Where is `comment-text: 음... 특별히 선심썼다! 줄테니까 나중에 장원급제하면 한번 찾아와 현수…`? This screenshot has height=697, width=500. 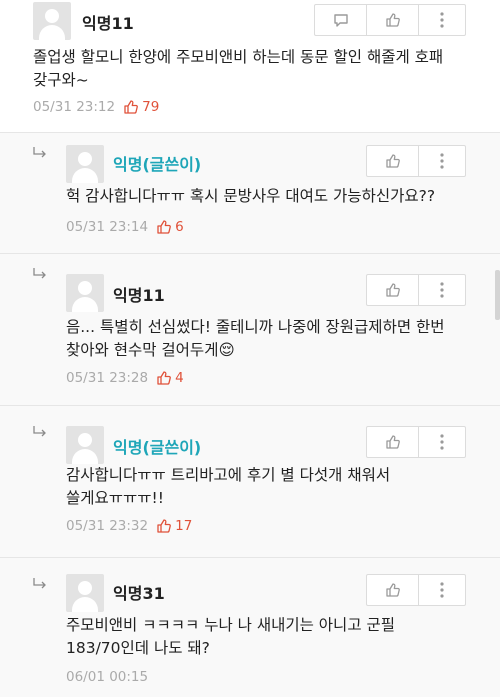
comment-text: 음... 특별히 선심썼다! 줄테니까 나중에 장원급제하면 한번 찾아와 현수… is located at coordinates (255, 339).